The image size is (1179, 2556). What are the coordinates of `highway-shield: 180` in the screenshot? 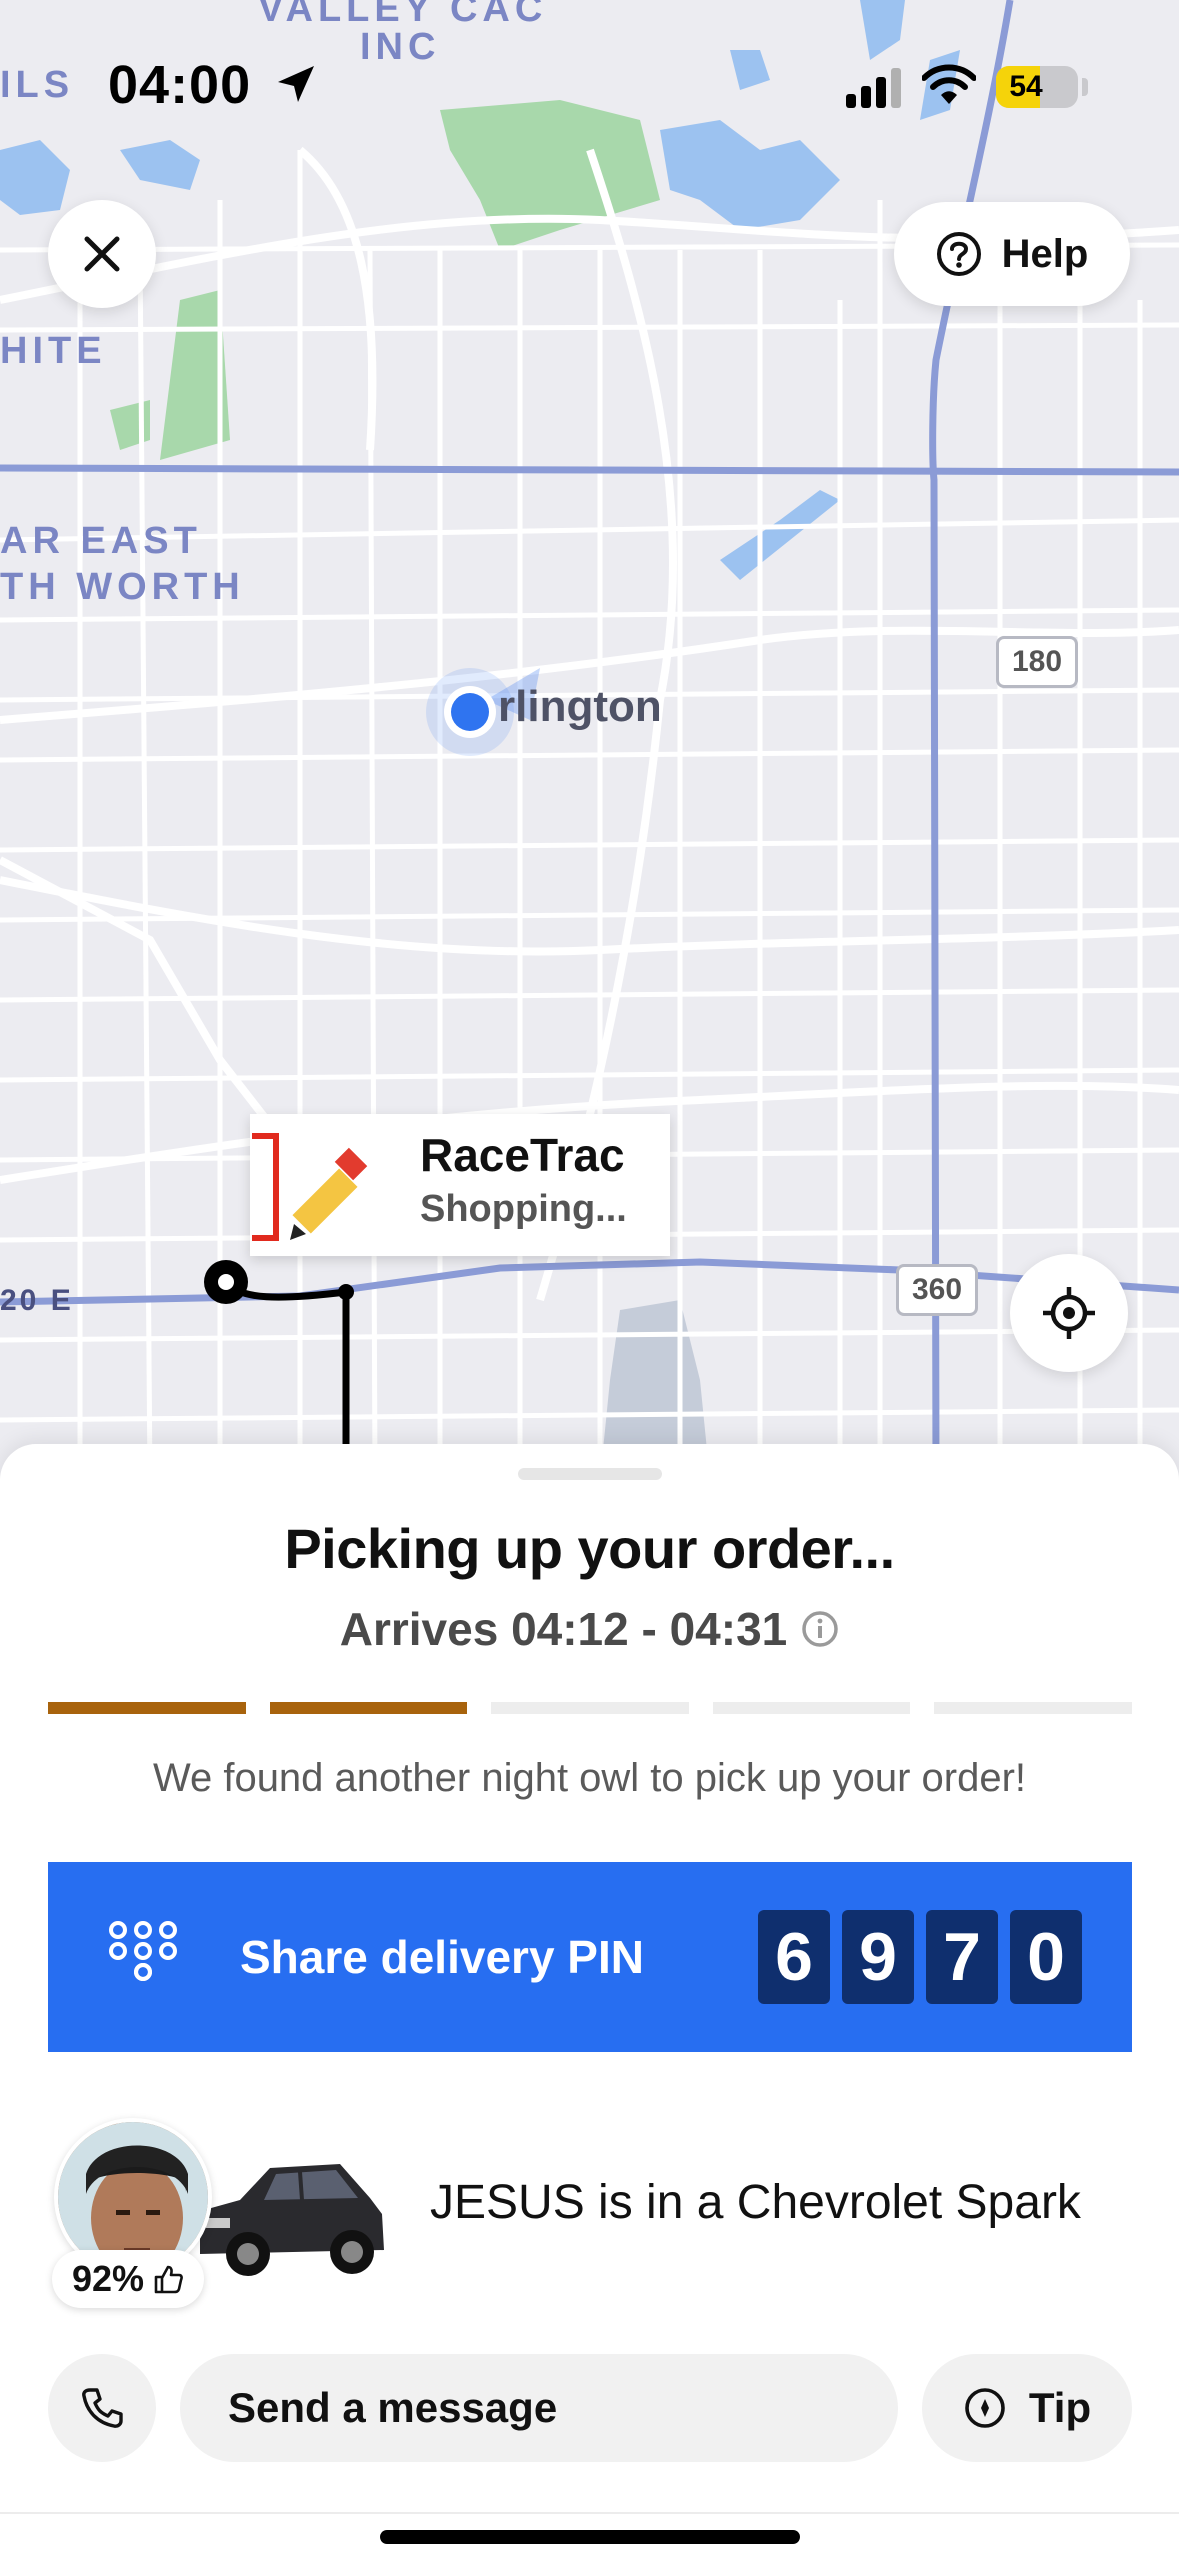 It's located at (1037, 662).